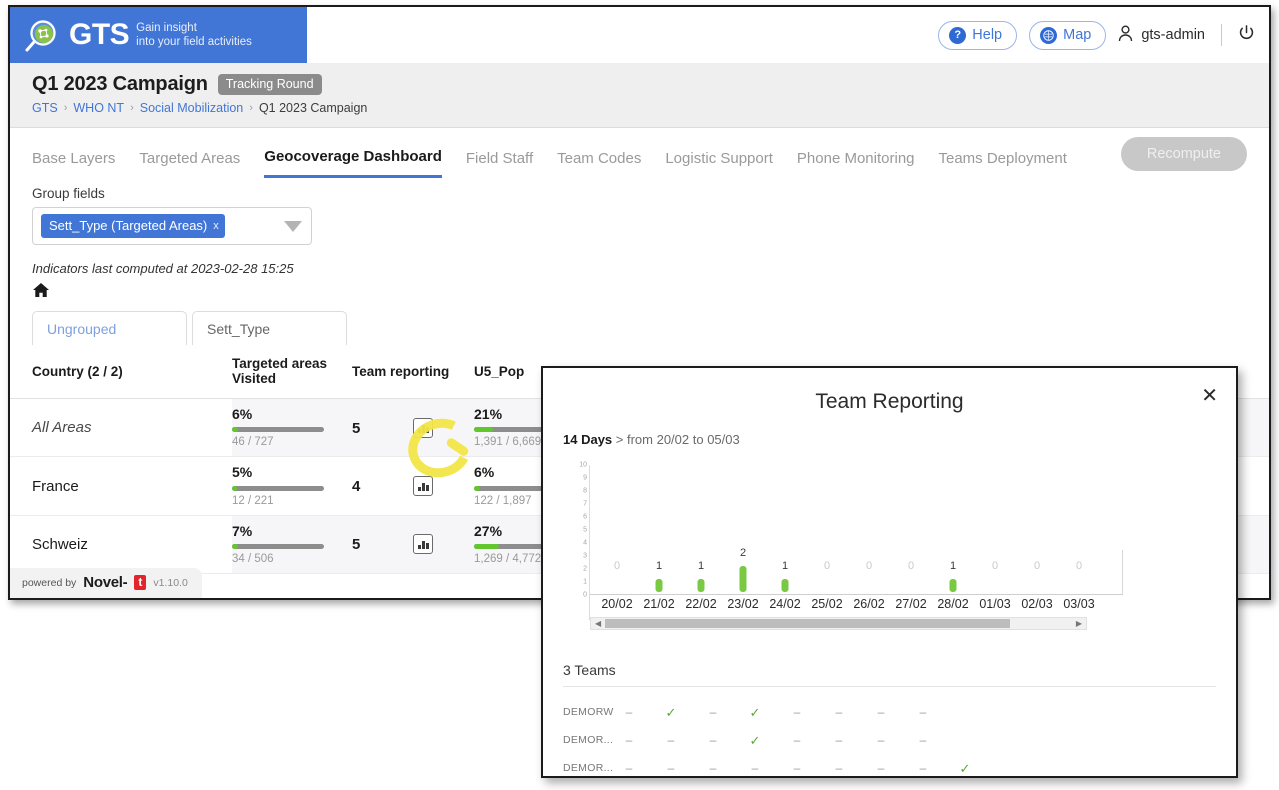  What do you see at coordinates (121, 371) in the screenshot?
I see `column-country: Country (2 / 2)` at bounding box center [121, 371].